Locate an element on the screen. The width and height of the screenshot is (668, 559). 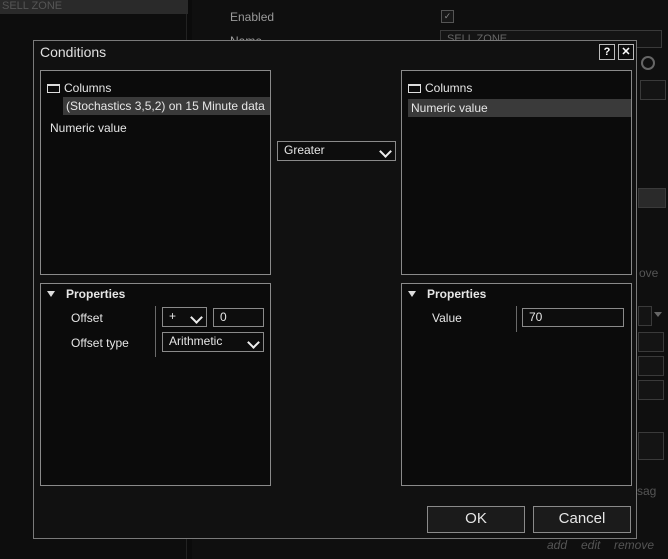
enabled-checkbox: ✓ is located at coordinates (447, 16).